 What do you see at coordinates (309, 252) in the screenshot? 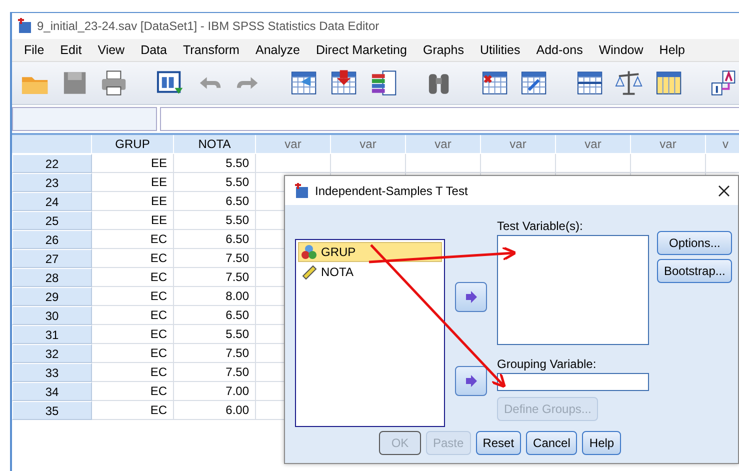
I see `nominal-variable-icon` at bounding box center [309, 252].